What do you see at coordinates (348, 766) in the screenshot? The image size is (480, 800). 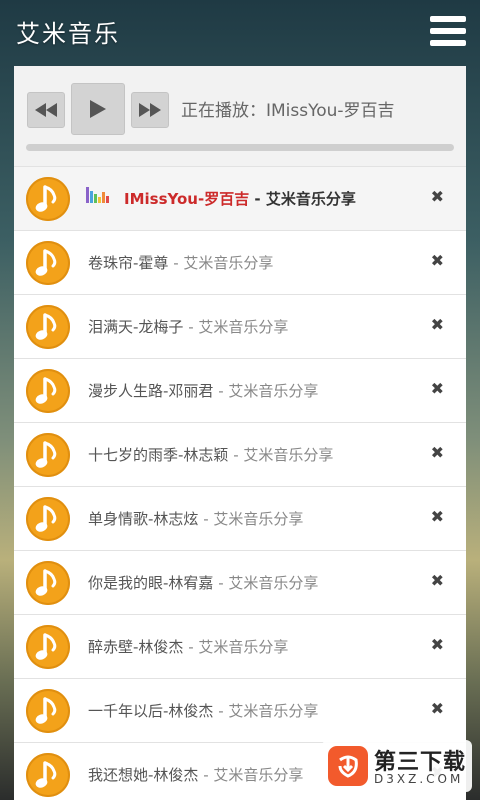 I see `watermark-logo-icon` at bounding box center [348, 766].